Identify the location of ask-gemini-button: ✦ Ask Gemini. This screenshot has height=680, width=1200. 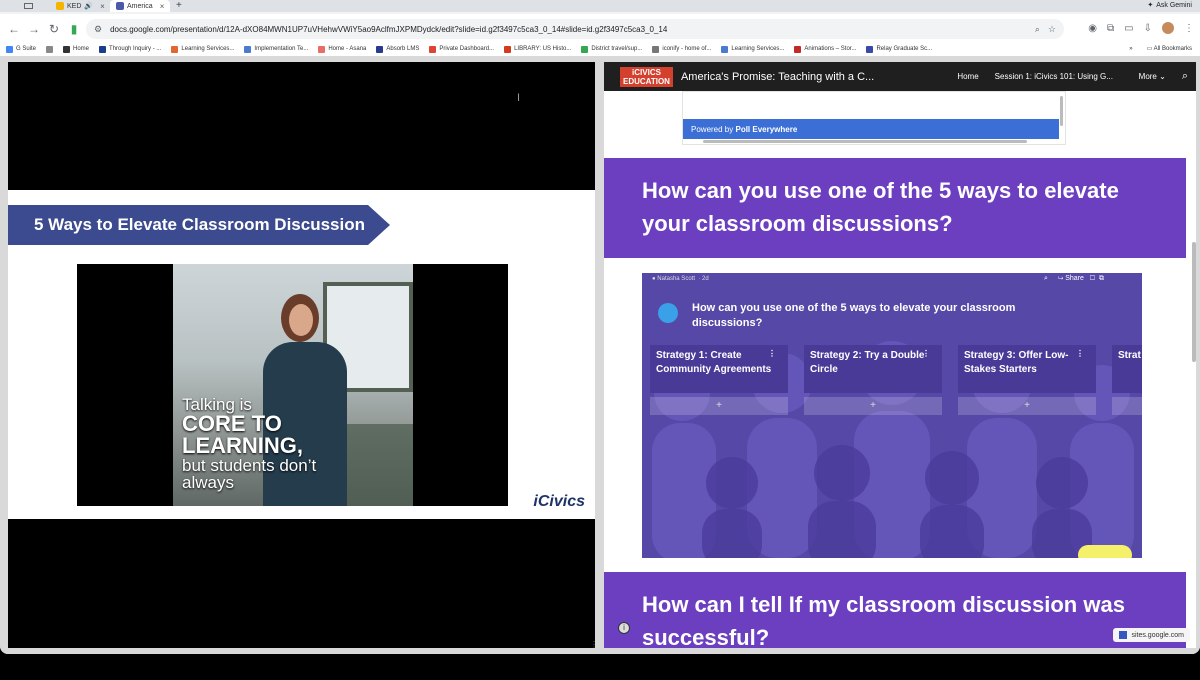
(1169, 6).